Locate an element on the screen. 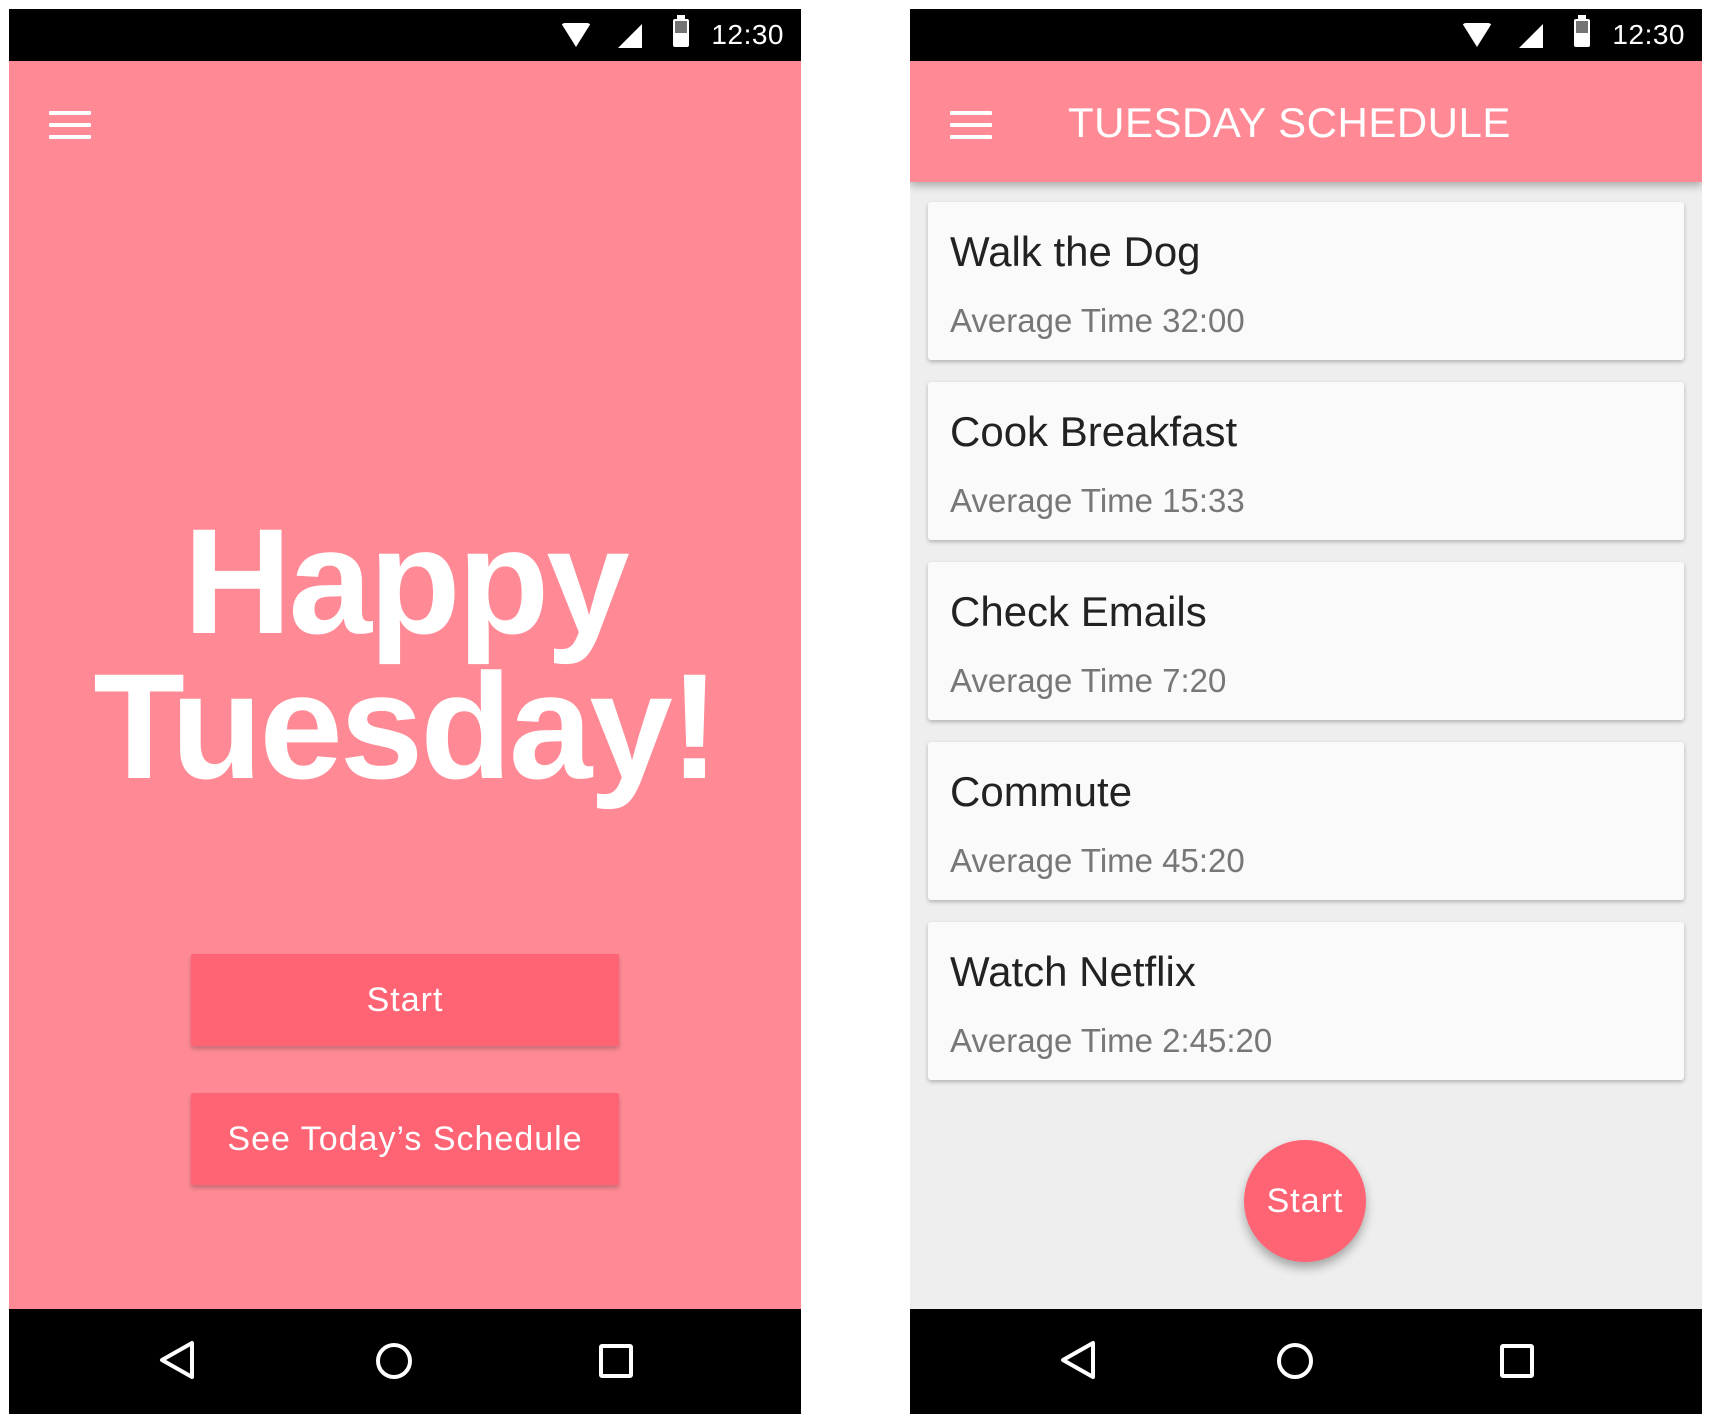  app-bar: TUESDAY SCHEDULE is located at coordinates (1306, 121).